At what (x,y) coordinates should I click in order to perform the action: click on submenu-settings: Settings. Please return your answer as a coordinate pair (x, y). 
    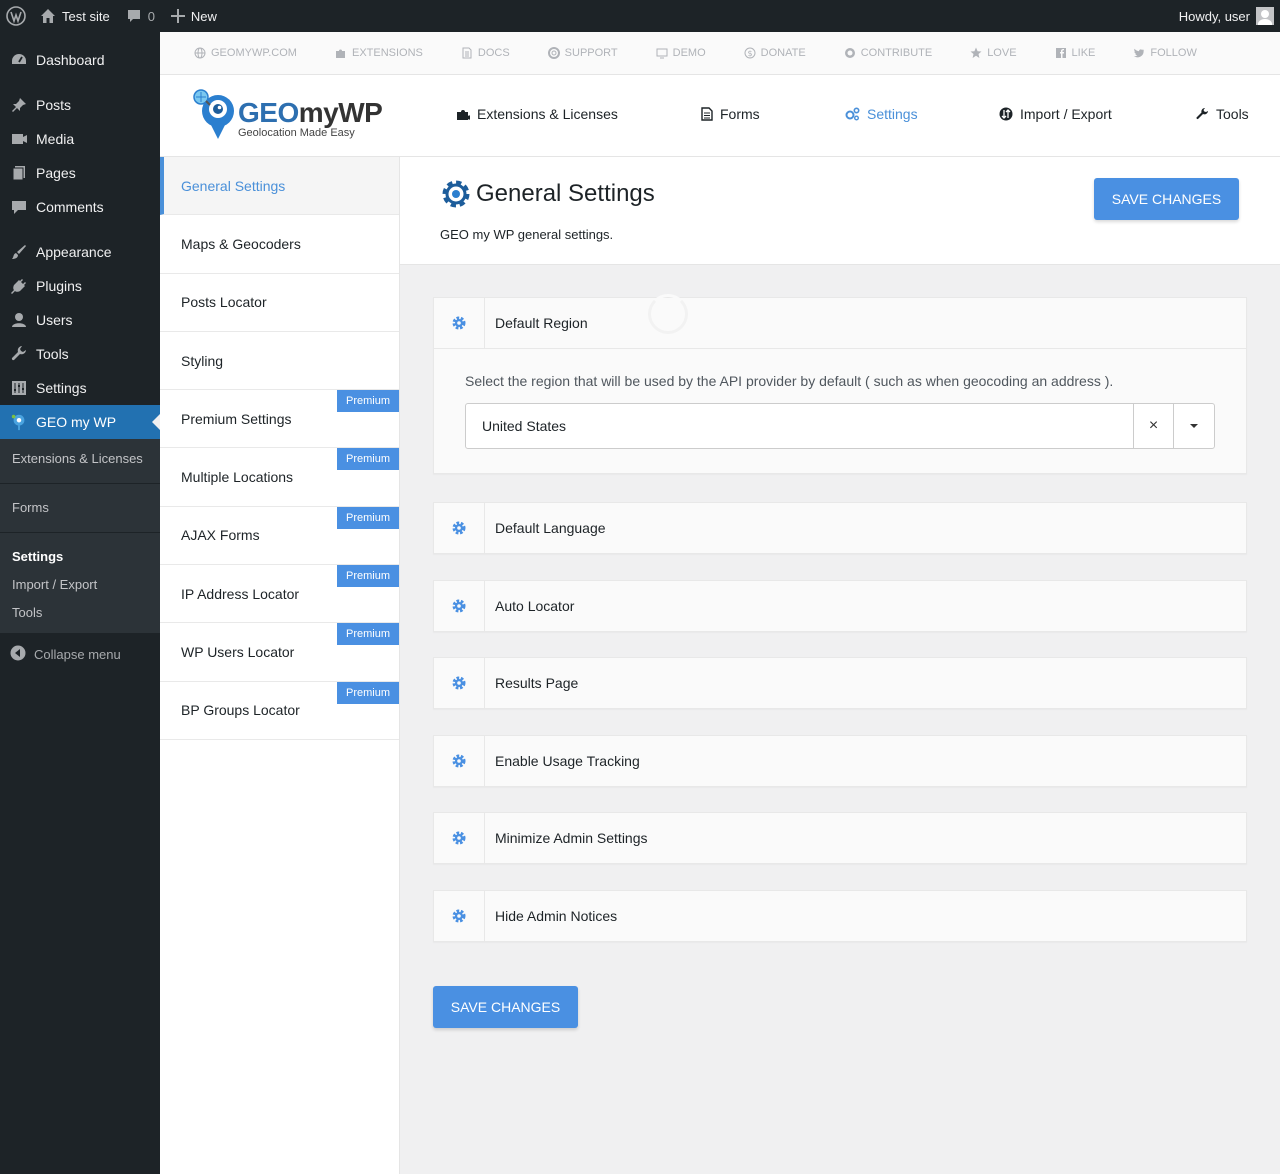
    Looking at the image, I should click on (80, 557).